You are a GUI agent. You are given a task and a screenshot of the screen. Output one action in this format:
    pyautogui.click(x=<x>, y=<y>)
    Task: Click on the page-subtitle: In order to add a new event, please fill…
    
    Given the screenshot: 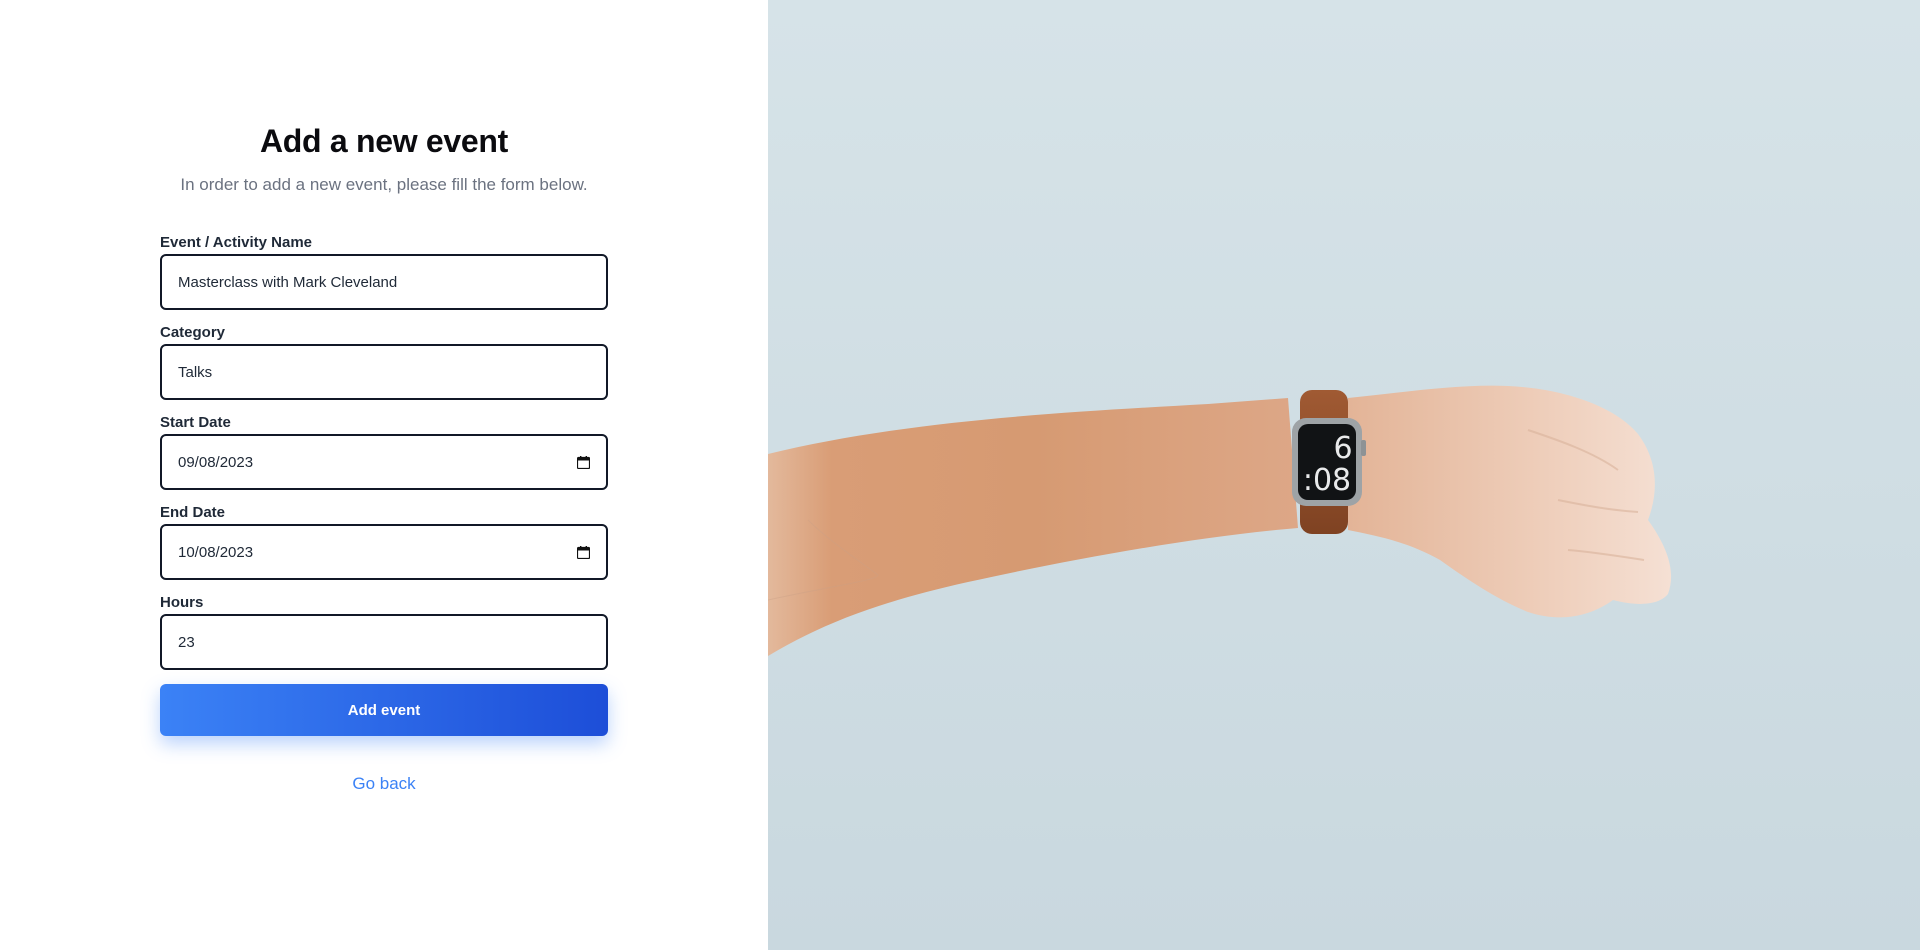 What is the action you would take?
    pyautogui.click(x=384, y=184)
    